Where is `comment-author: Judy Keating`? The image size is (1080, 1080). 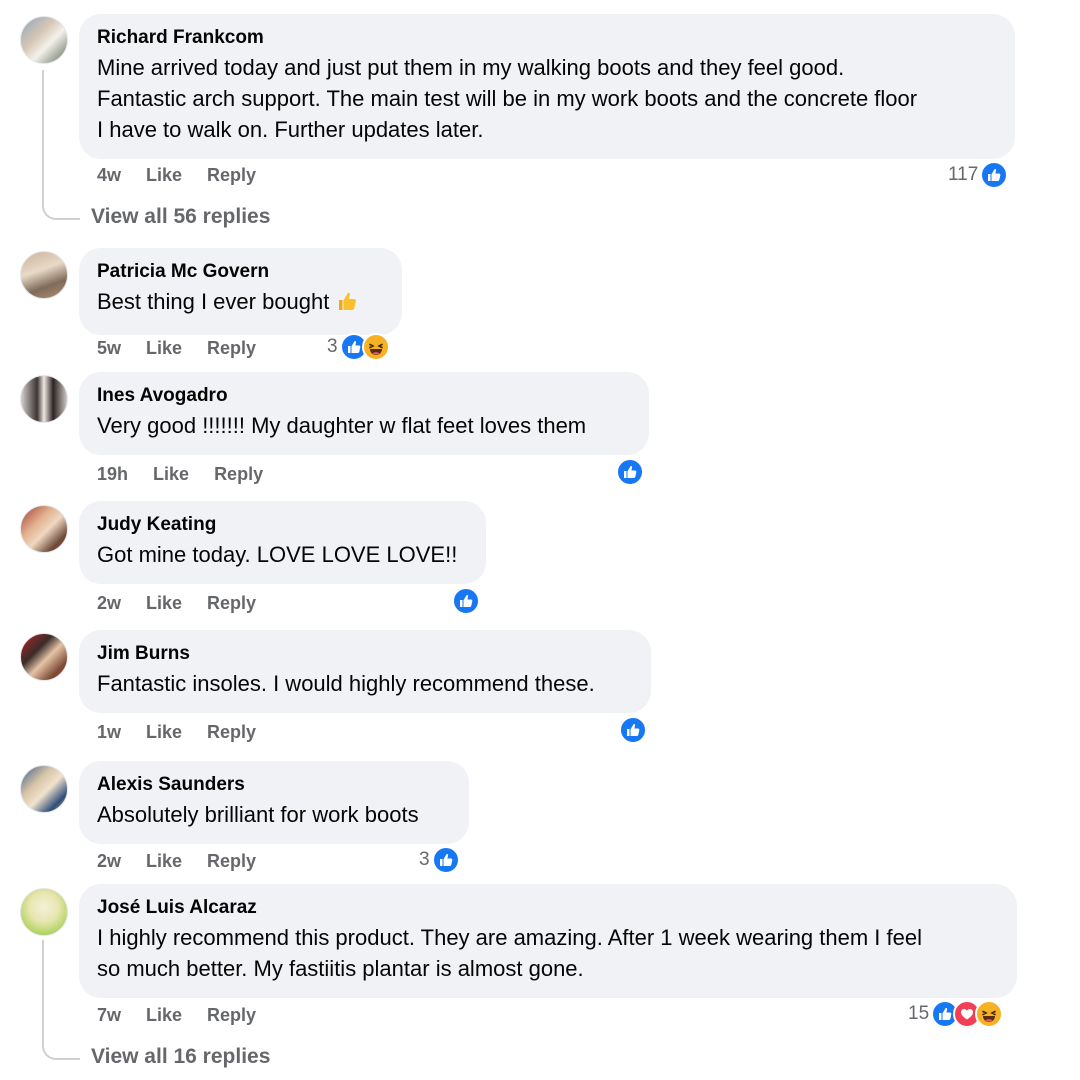
comment-author: Judy Keating is located at coordinates (282, 525).